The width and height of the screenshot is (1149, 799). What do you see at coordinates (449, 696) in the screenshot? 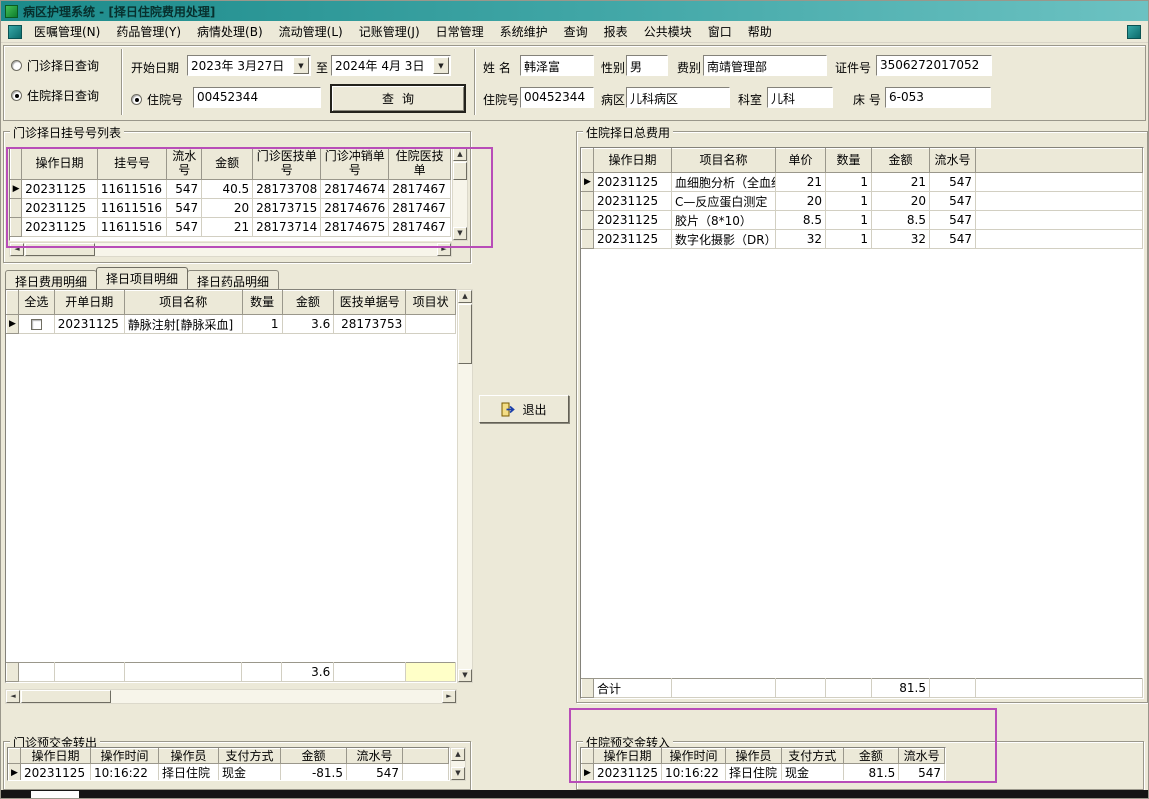
I see `scroll-right-icon: ►` at bounding box center [449, 696].